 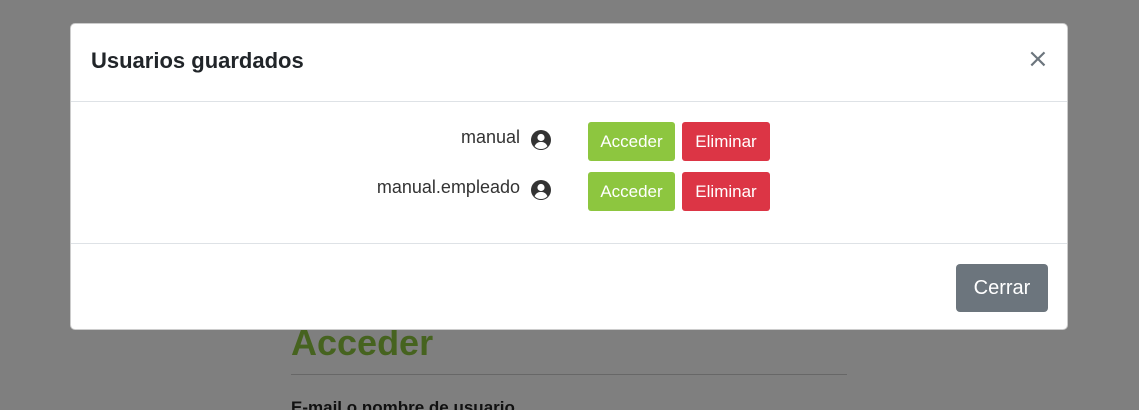 I want to click on saved-user-row: manual.empleado Acceder Eliminar, so click(x=569, y=192).